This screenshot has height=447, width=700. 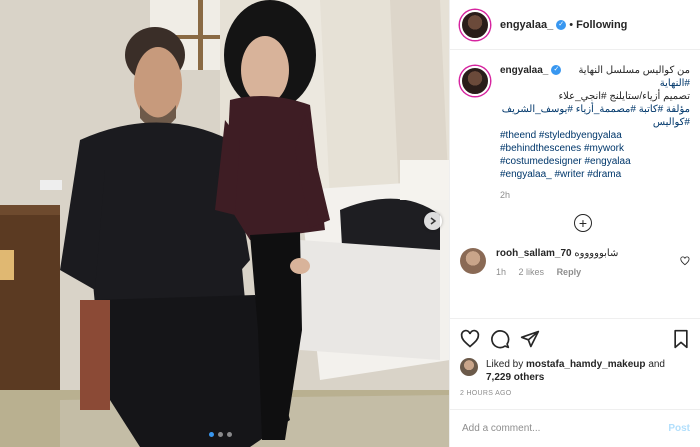 What do you see at coordinates (475, 24) in the screenshot?
I see `author-avatar` at bounding box center [475, 24].